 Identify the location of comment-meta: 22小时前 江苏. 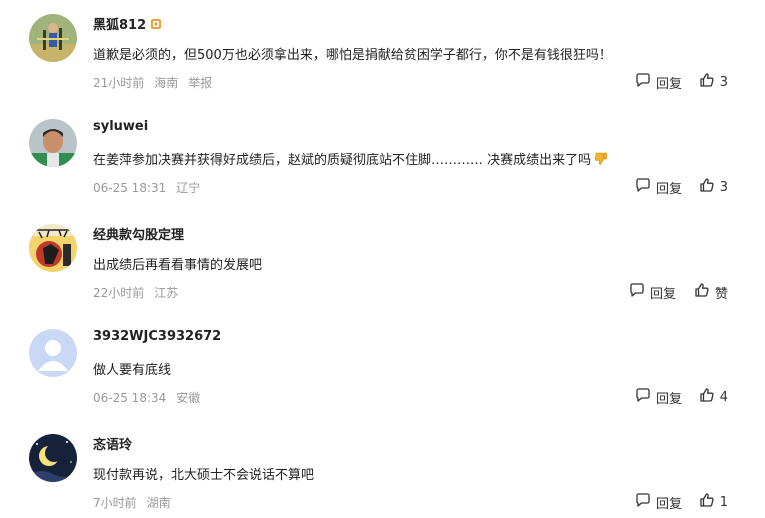
(140, 292).